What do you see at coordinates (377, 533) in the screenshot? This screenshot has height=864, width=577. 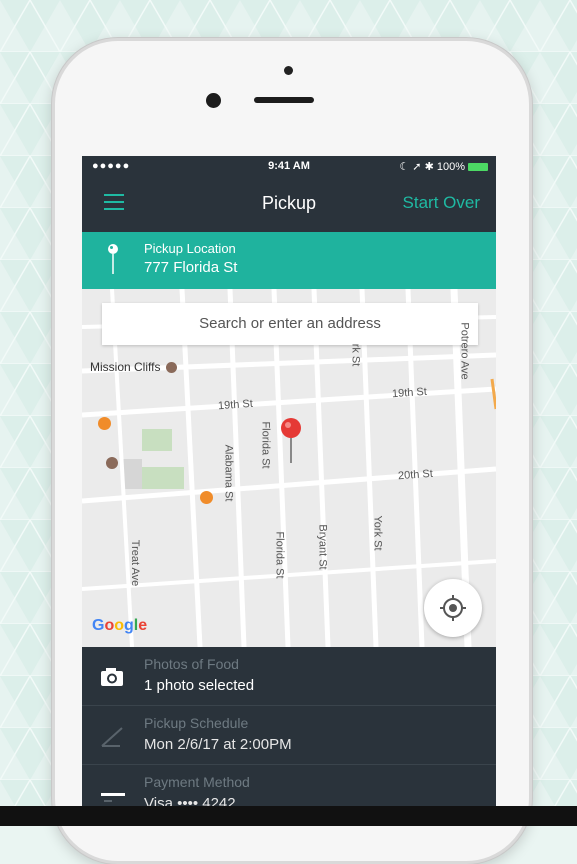 I see `street-label: York St` at bounding box center [377, 533].